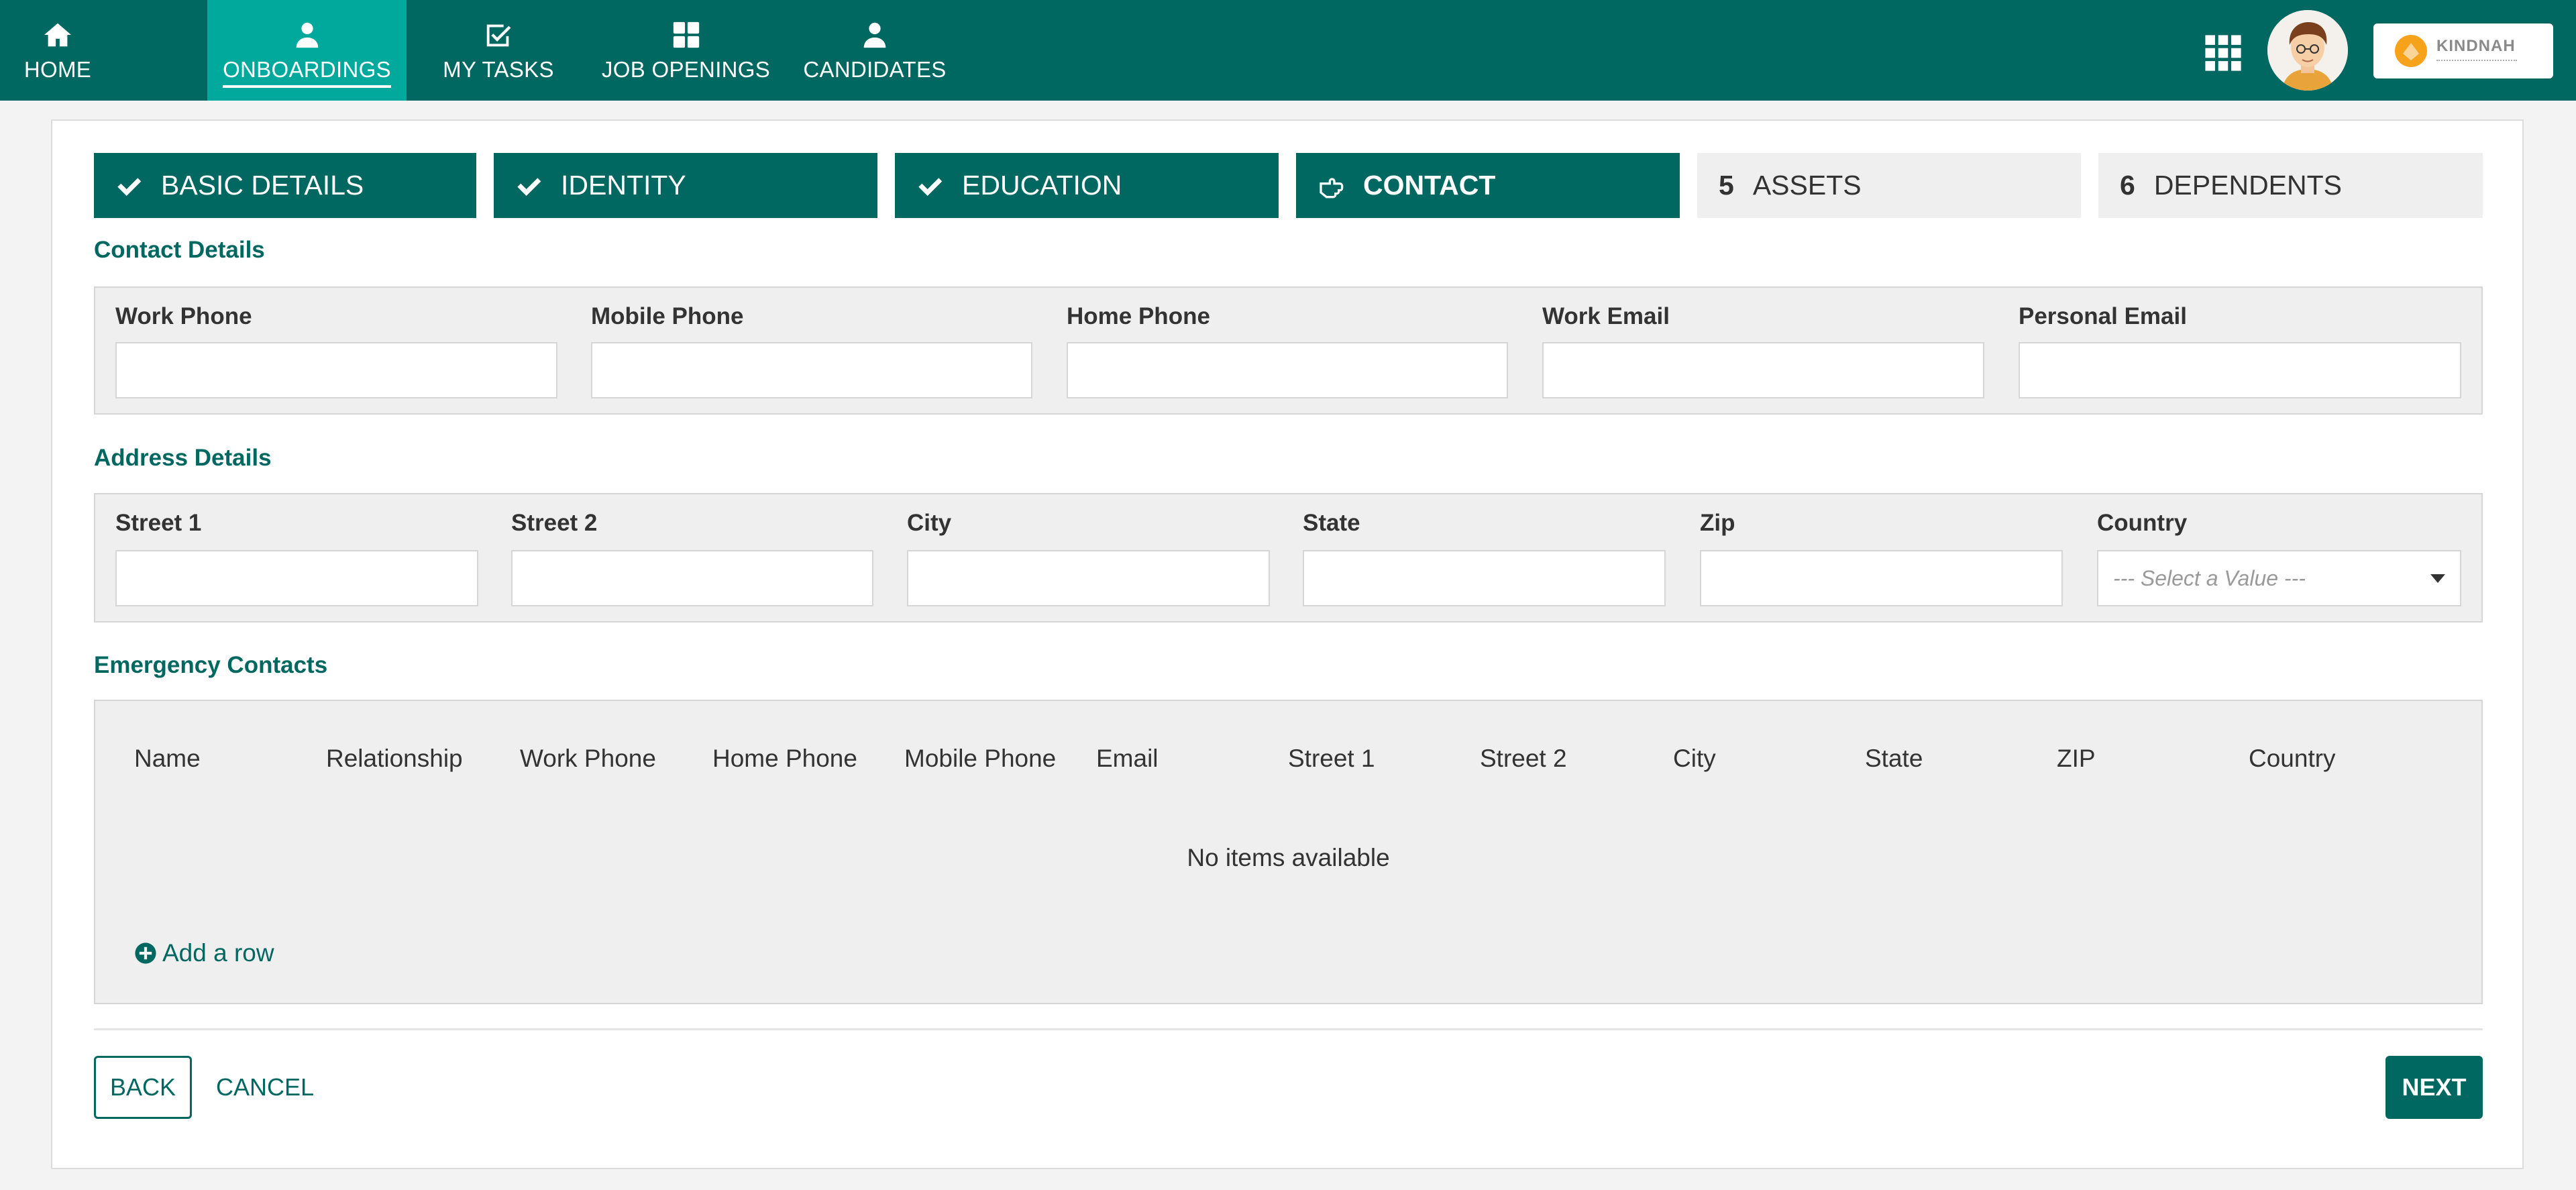 The width and height of the screenshot is (2576, 1190). What do you see at coordinates (2127, 185) in the screenshot?
I see `step-number: 6` at bounding box center [2127, 185].